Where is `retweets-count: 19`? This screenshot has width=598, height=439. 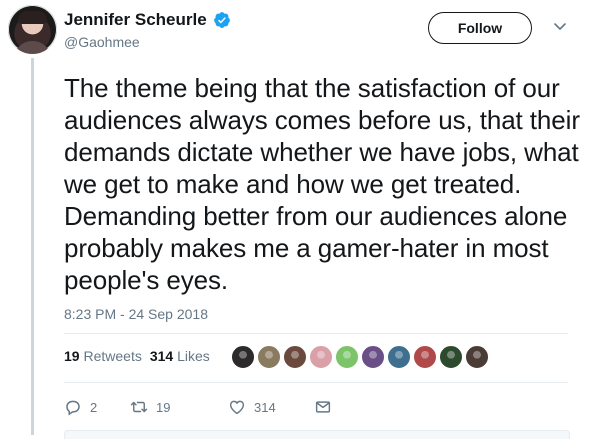 retweets-count: 19 is located at coordinates (72, 356).